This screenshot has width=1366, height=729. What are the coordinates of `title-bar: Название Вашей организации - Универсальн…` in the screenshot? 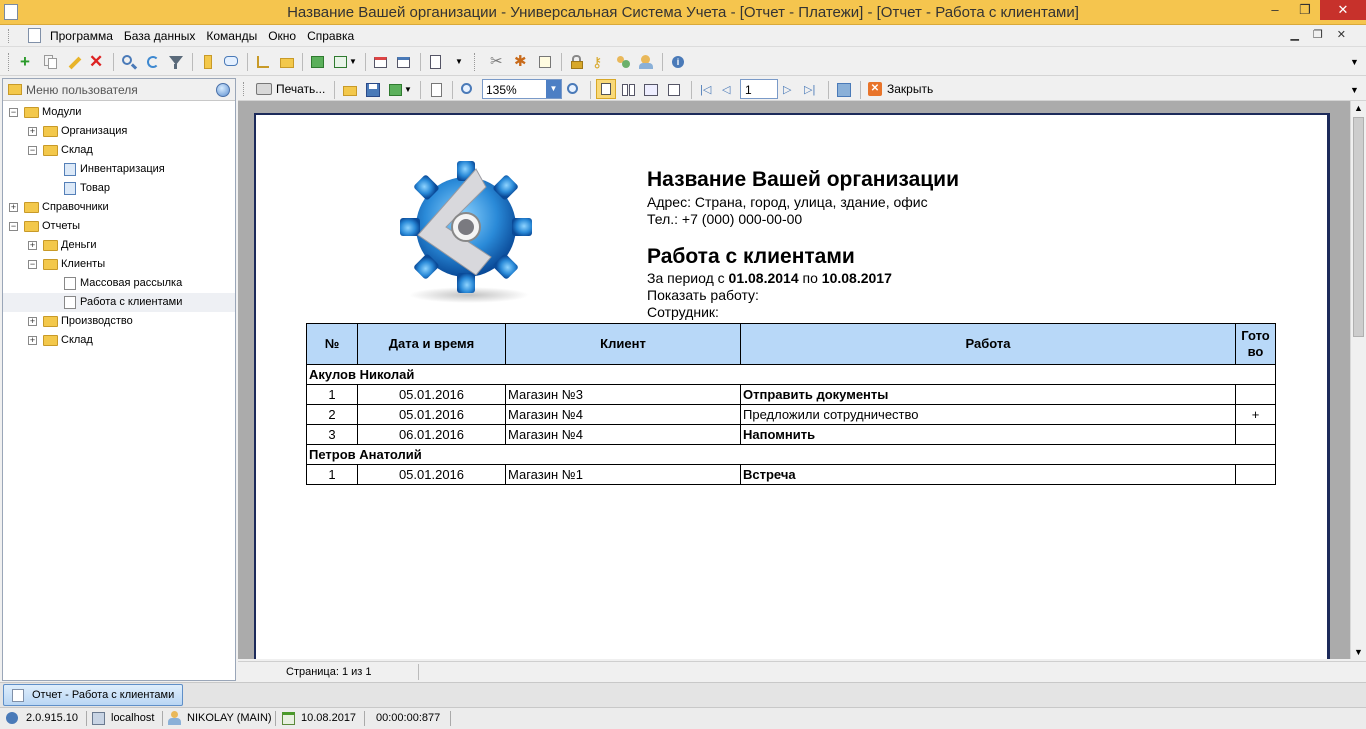 It's located at (683, 12).